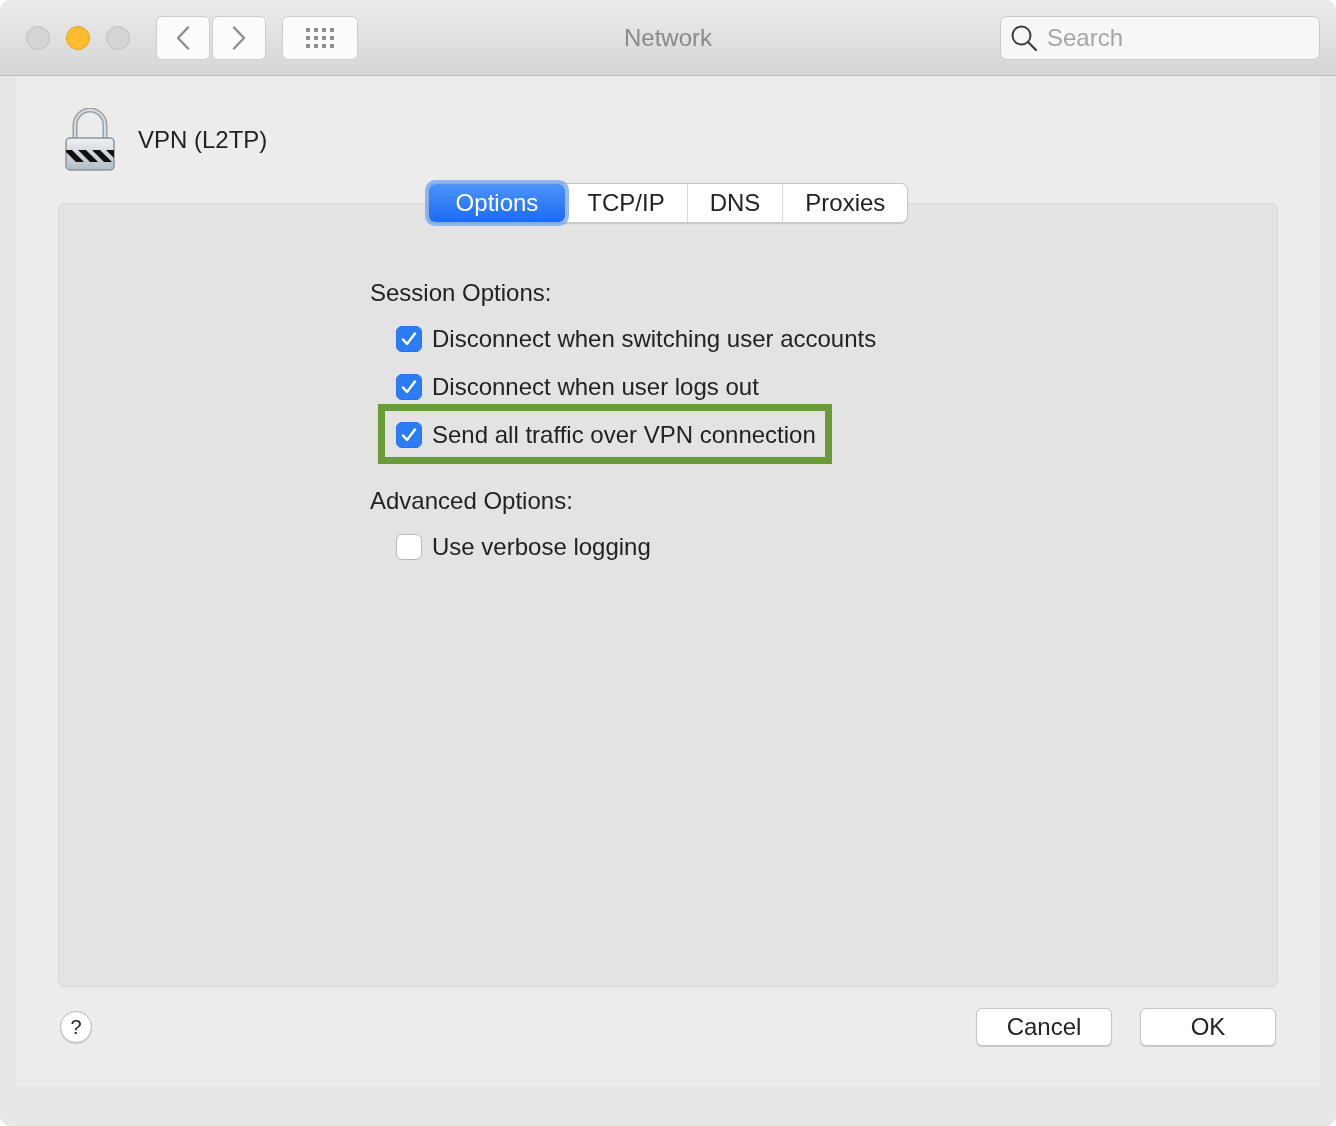 Image resolution: width=1336 pixels, height=1126 pixels. I want to click on checkbox-label: Disconnect when switching user accounts, so click(654, 339).